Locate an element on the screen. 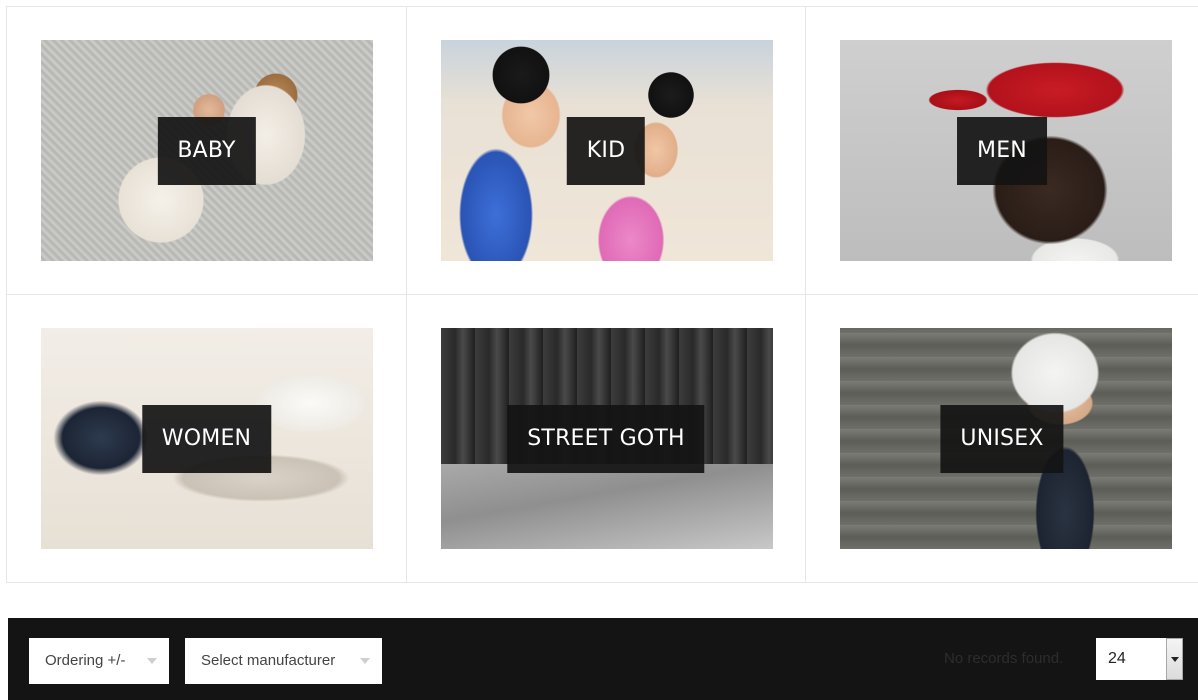  category-label-men: MEN is located at coordinates (1002, 150).